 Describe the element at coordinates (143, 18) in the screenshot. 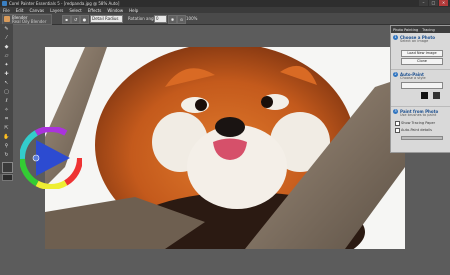

I see `rotation-label: Rotation angle` at that location.